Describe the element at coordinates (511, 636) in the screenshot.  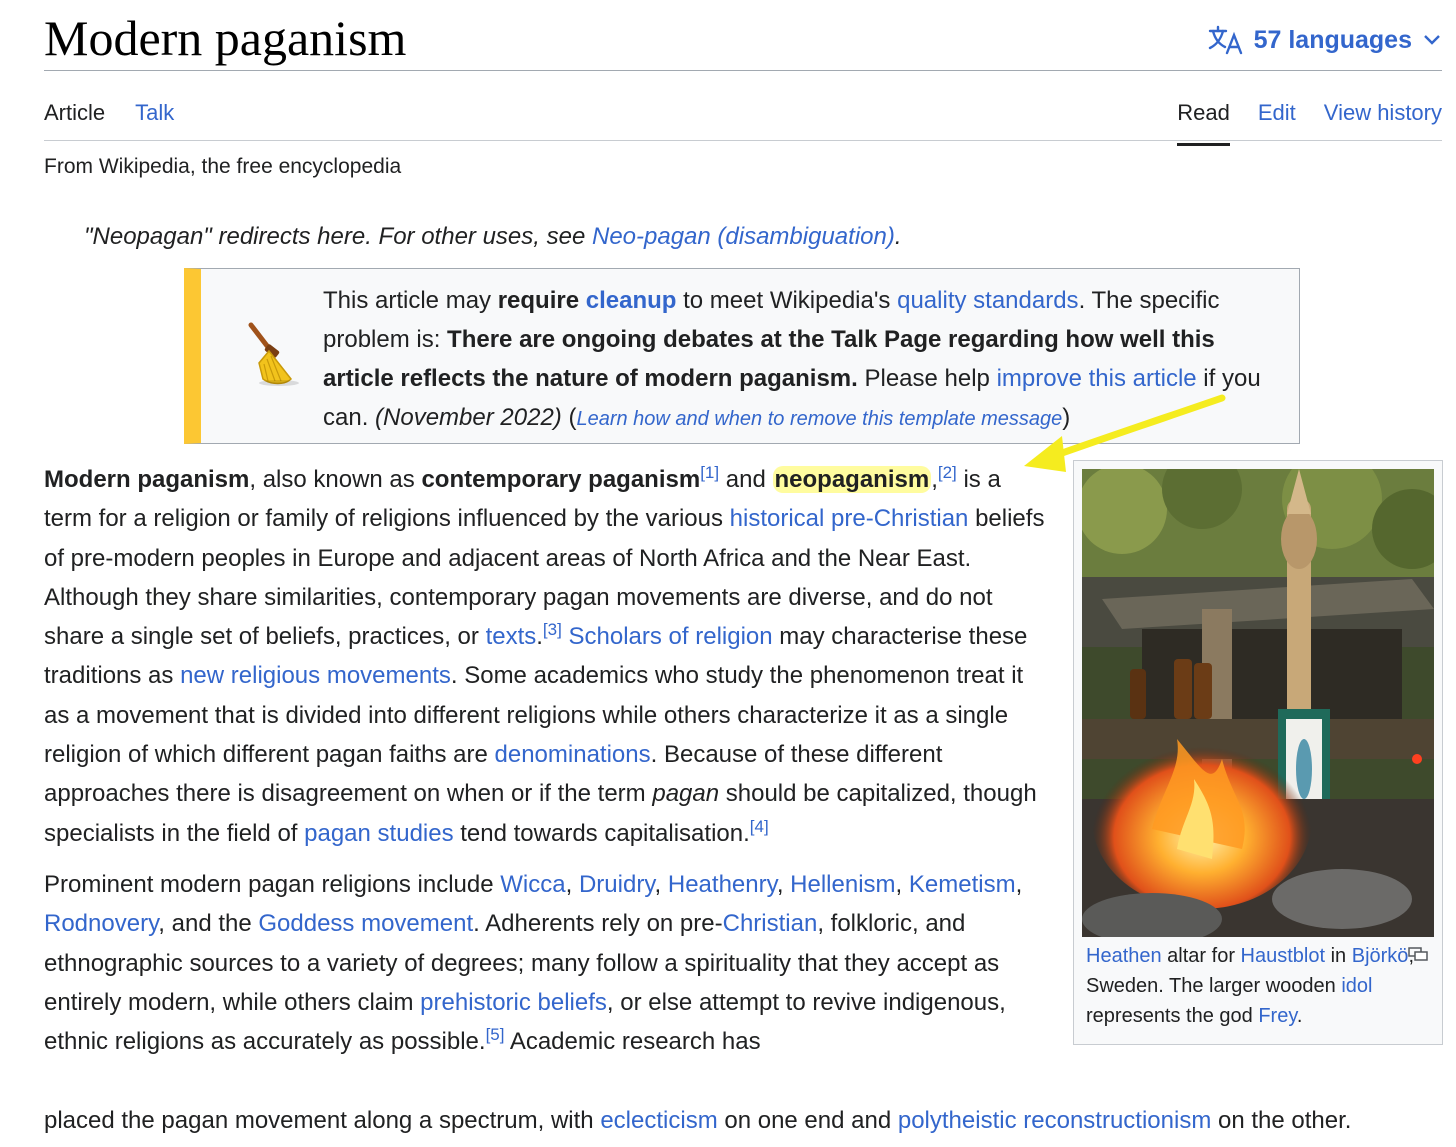
I see `link-texts: texts` at that location.